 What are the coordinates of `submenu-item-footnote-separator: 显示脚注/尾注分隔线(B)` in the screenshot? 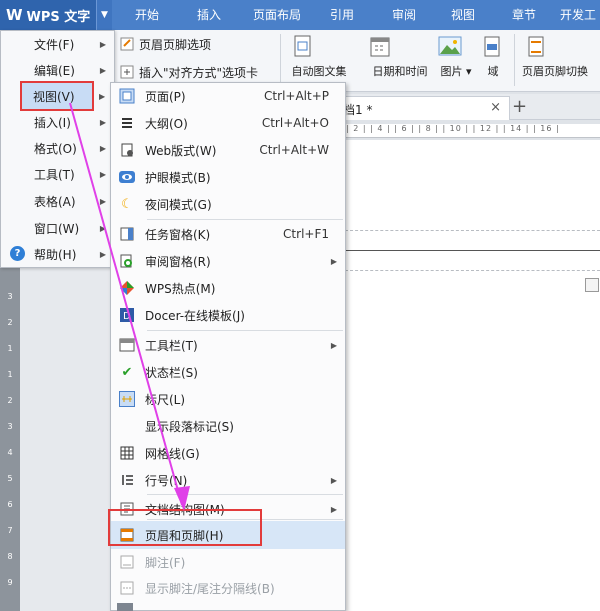 It's located at (228, 588).